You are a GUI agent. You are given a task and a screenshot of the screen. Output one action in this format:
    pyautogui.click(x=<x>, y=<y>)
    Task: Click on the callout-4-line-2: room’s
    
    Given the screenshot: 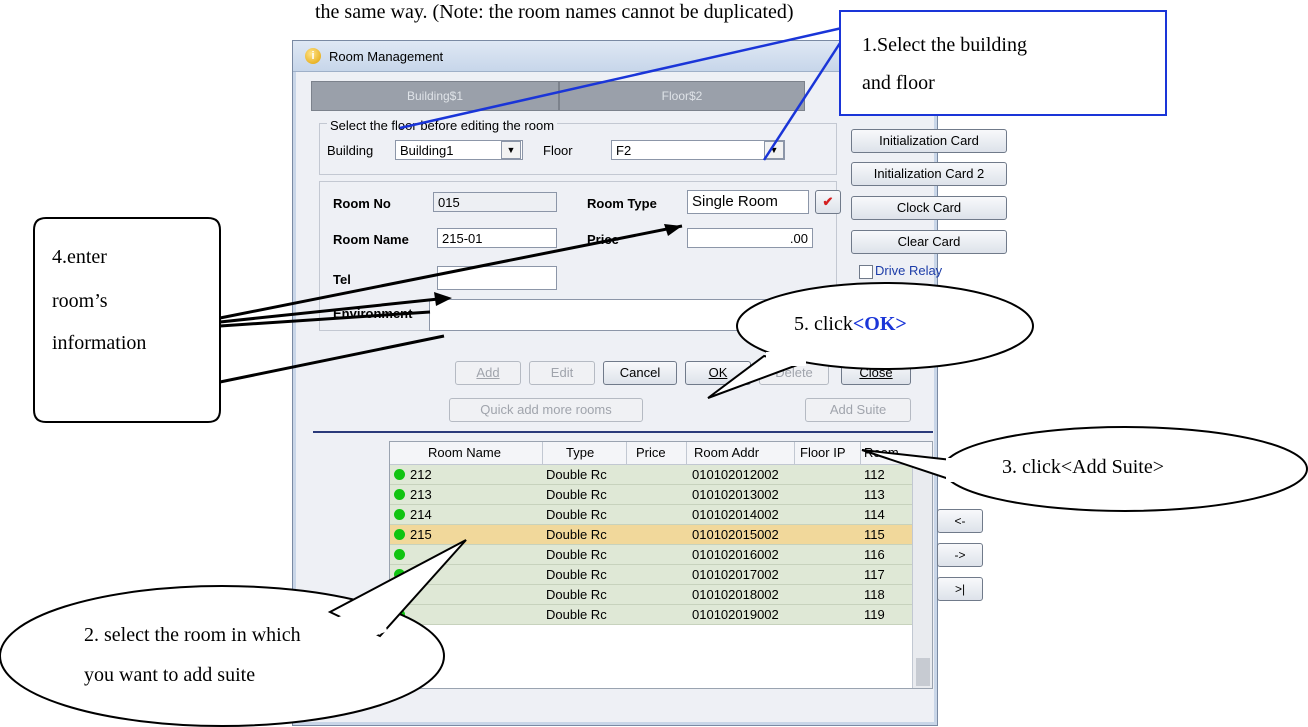 What is the action you would take?
    pyautogui.click(x=80, y=301)
    